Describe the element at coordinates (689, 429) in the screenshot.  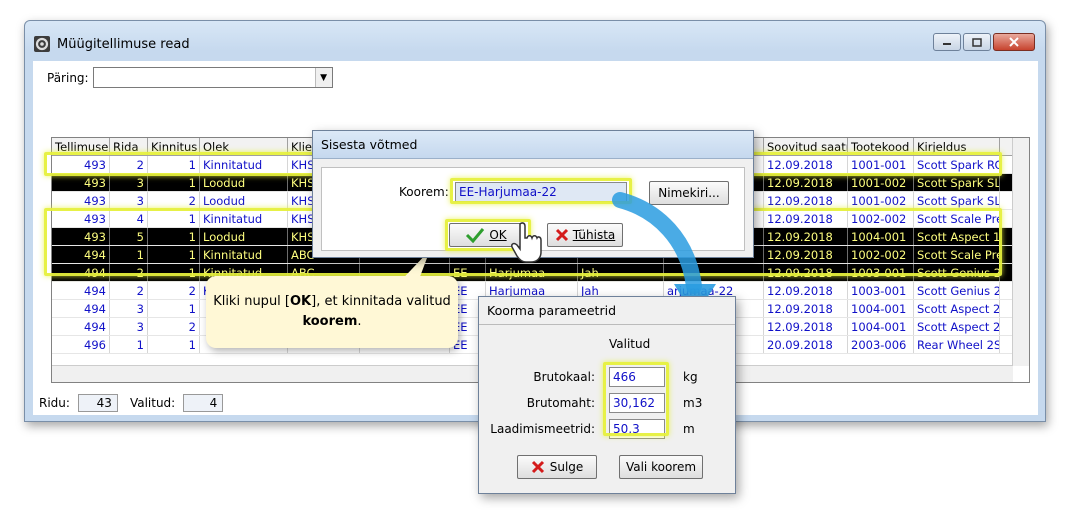
I see `loading-meters-unit: m` at that location.